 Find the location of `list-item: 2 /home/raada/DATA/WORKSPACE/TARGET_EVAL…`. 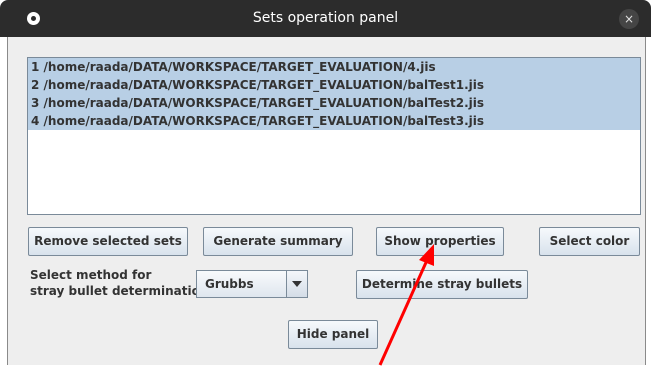

list-item: 2 /home/raada/DATA/WORKSPACE/TARGET_EVAL… is located at coordinates (334, 85).